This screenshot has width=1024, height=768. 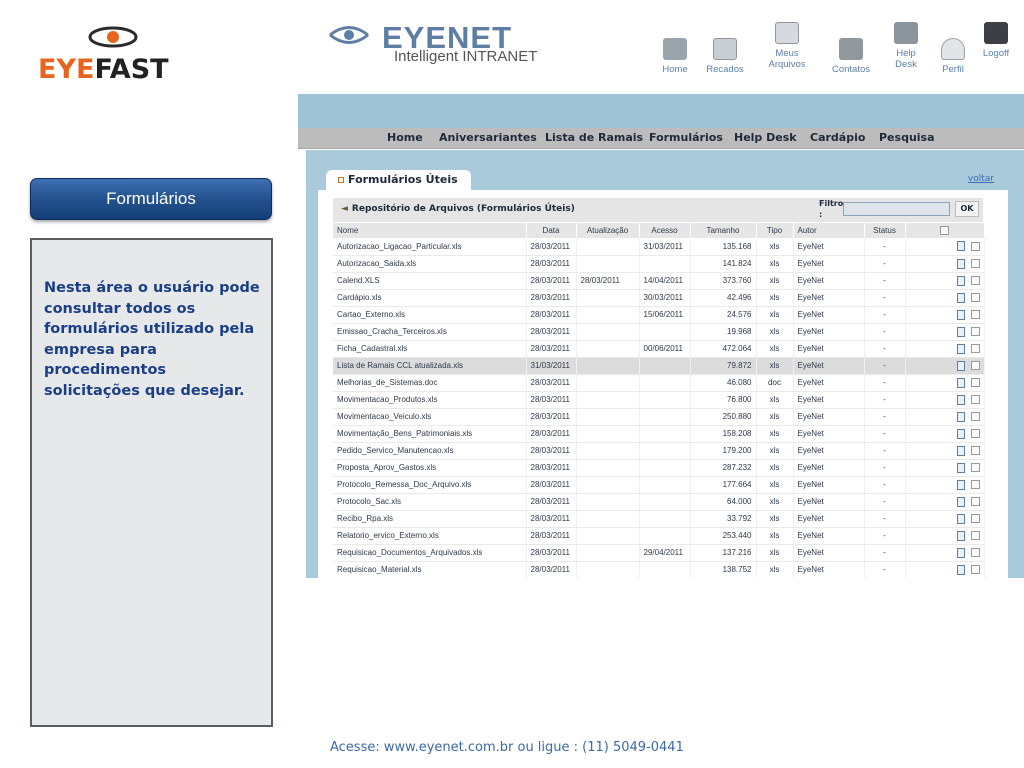 I want to click on cell-nome: Calend.XLS, so click(x=430, y=281).